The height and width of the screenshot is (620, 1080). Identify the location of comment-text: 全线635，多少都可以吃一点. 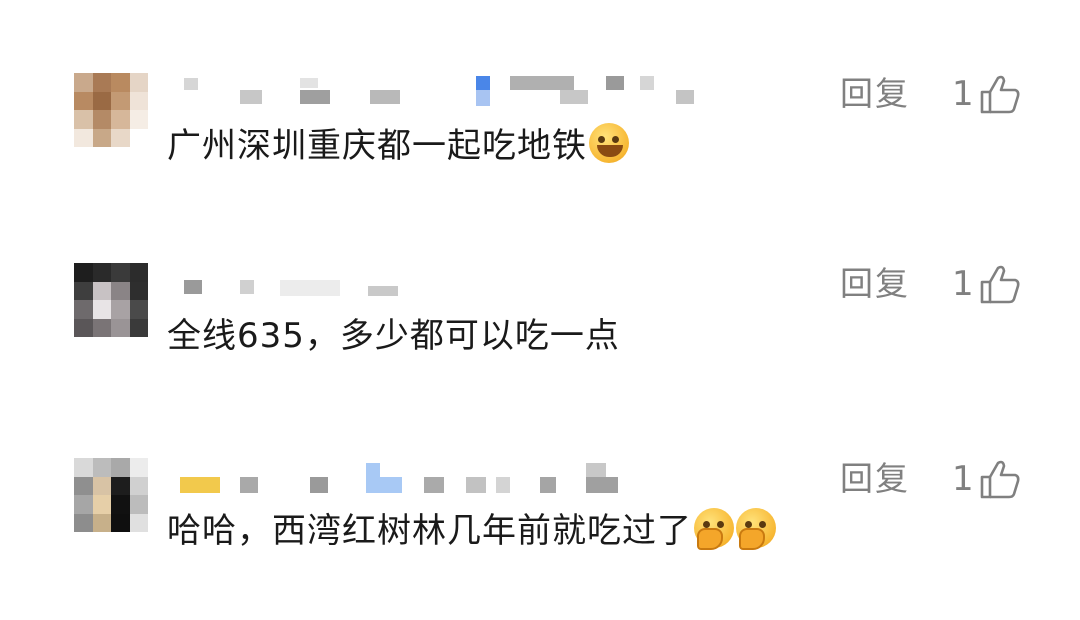
(393, 336).